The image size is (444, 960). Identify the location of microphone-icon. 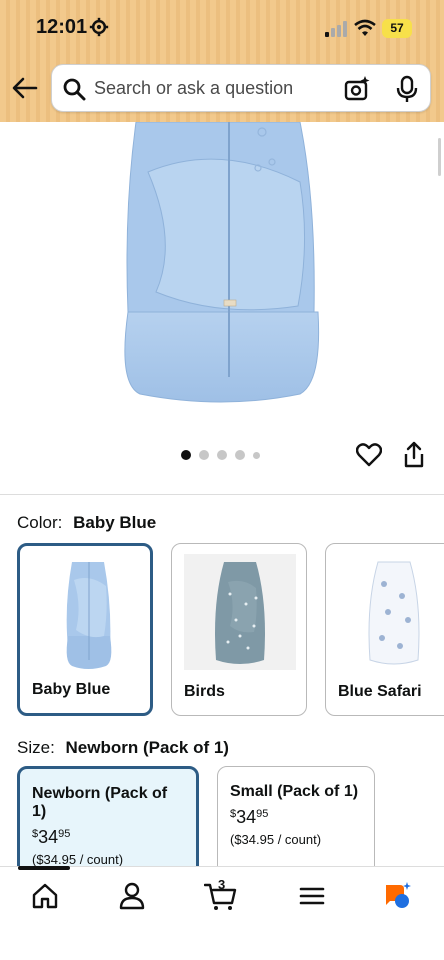
(407, 89).